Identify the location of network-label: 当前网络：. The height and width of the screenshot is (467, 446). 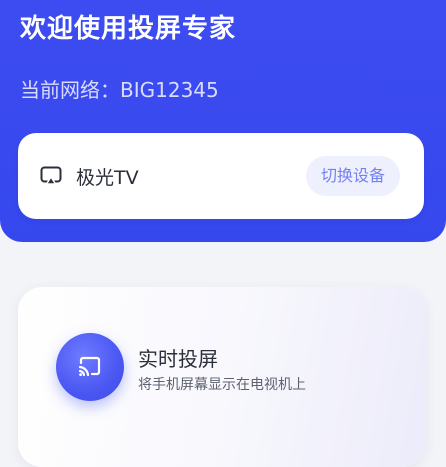
(70, 90).